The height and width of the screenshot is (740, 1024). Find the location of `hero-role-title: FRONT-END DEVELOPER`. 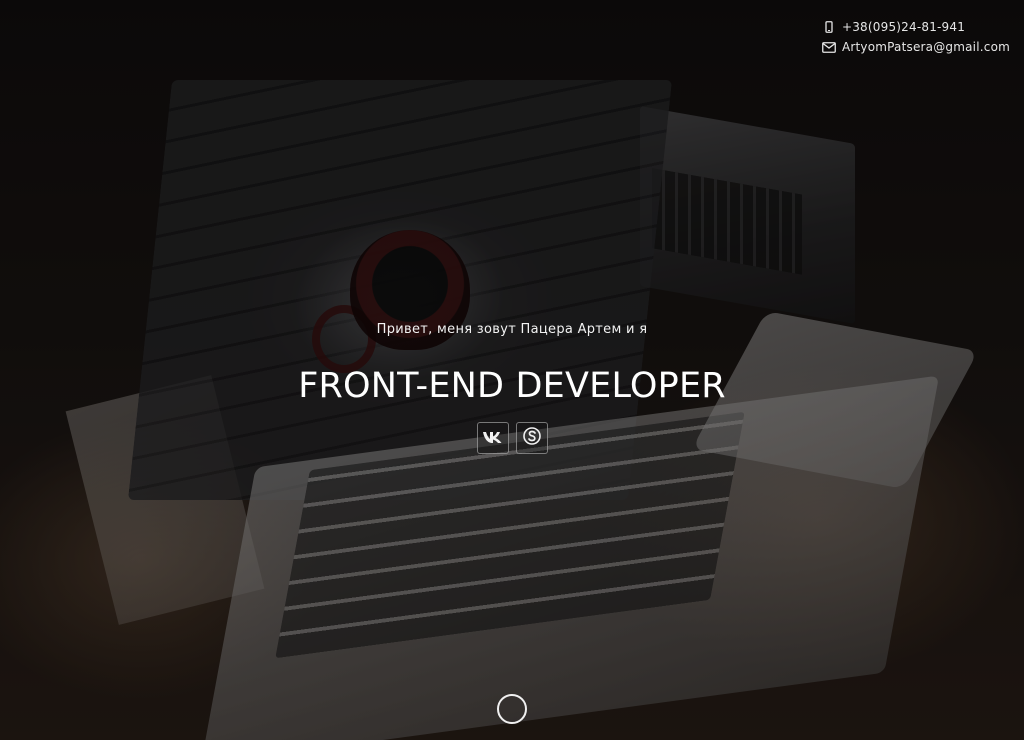

hero-role-title: FRONT-END DEVELOPER is located at coordinates (512, 386).